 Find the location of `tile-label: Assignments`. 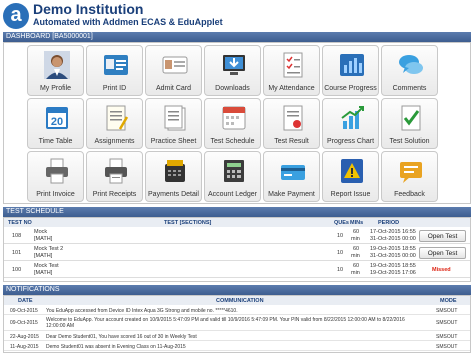

tile-label: Assignments is located at coordinates (114, 141).